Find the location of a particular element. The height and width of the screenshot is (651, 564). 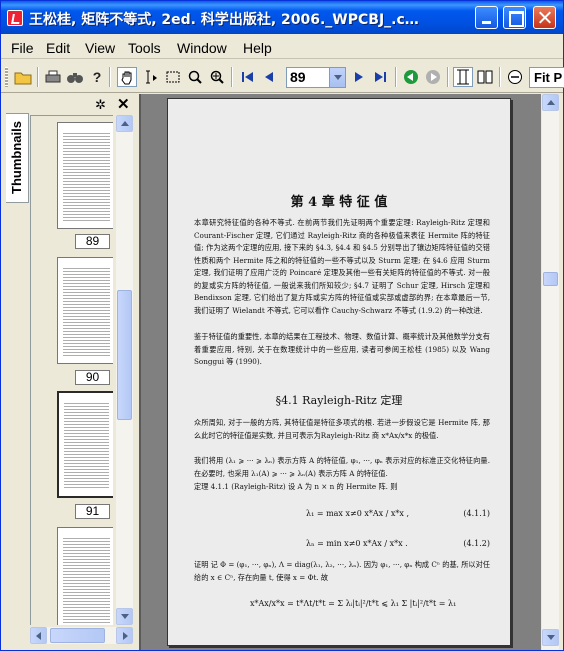

first-page-icon is located at coordinates (247, 77).